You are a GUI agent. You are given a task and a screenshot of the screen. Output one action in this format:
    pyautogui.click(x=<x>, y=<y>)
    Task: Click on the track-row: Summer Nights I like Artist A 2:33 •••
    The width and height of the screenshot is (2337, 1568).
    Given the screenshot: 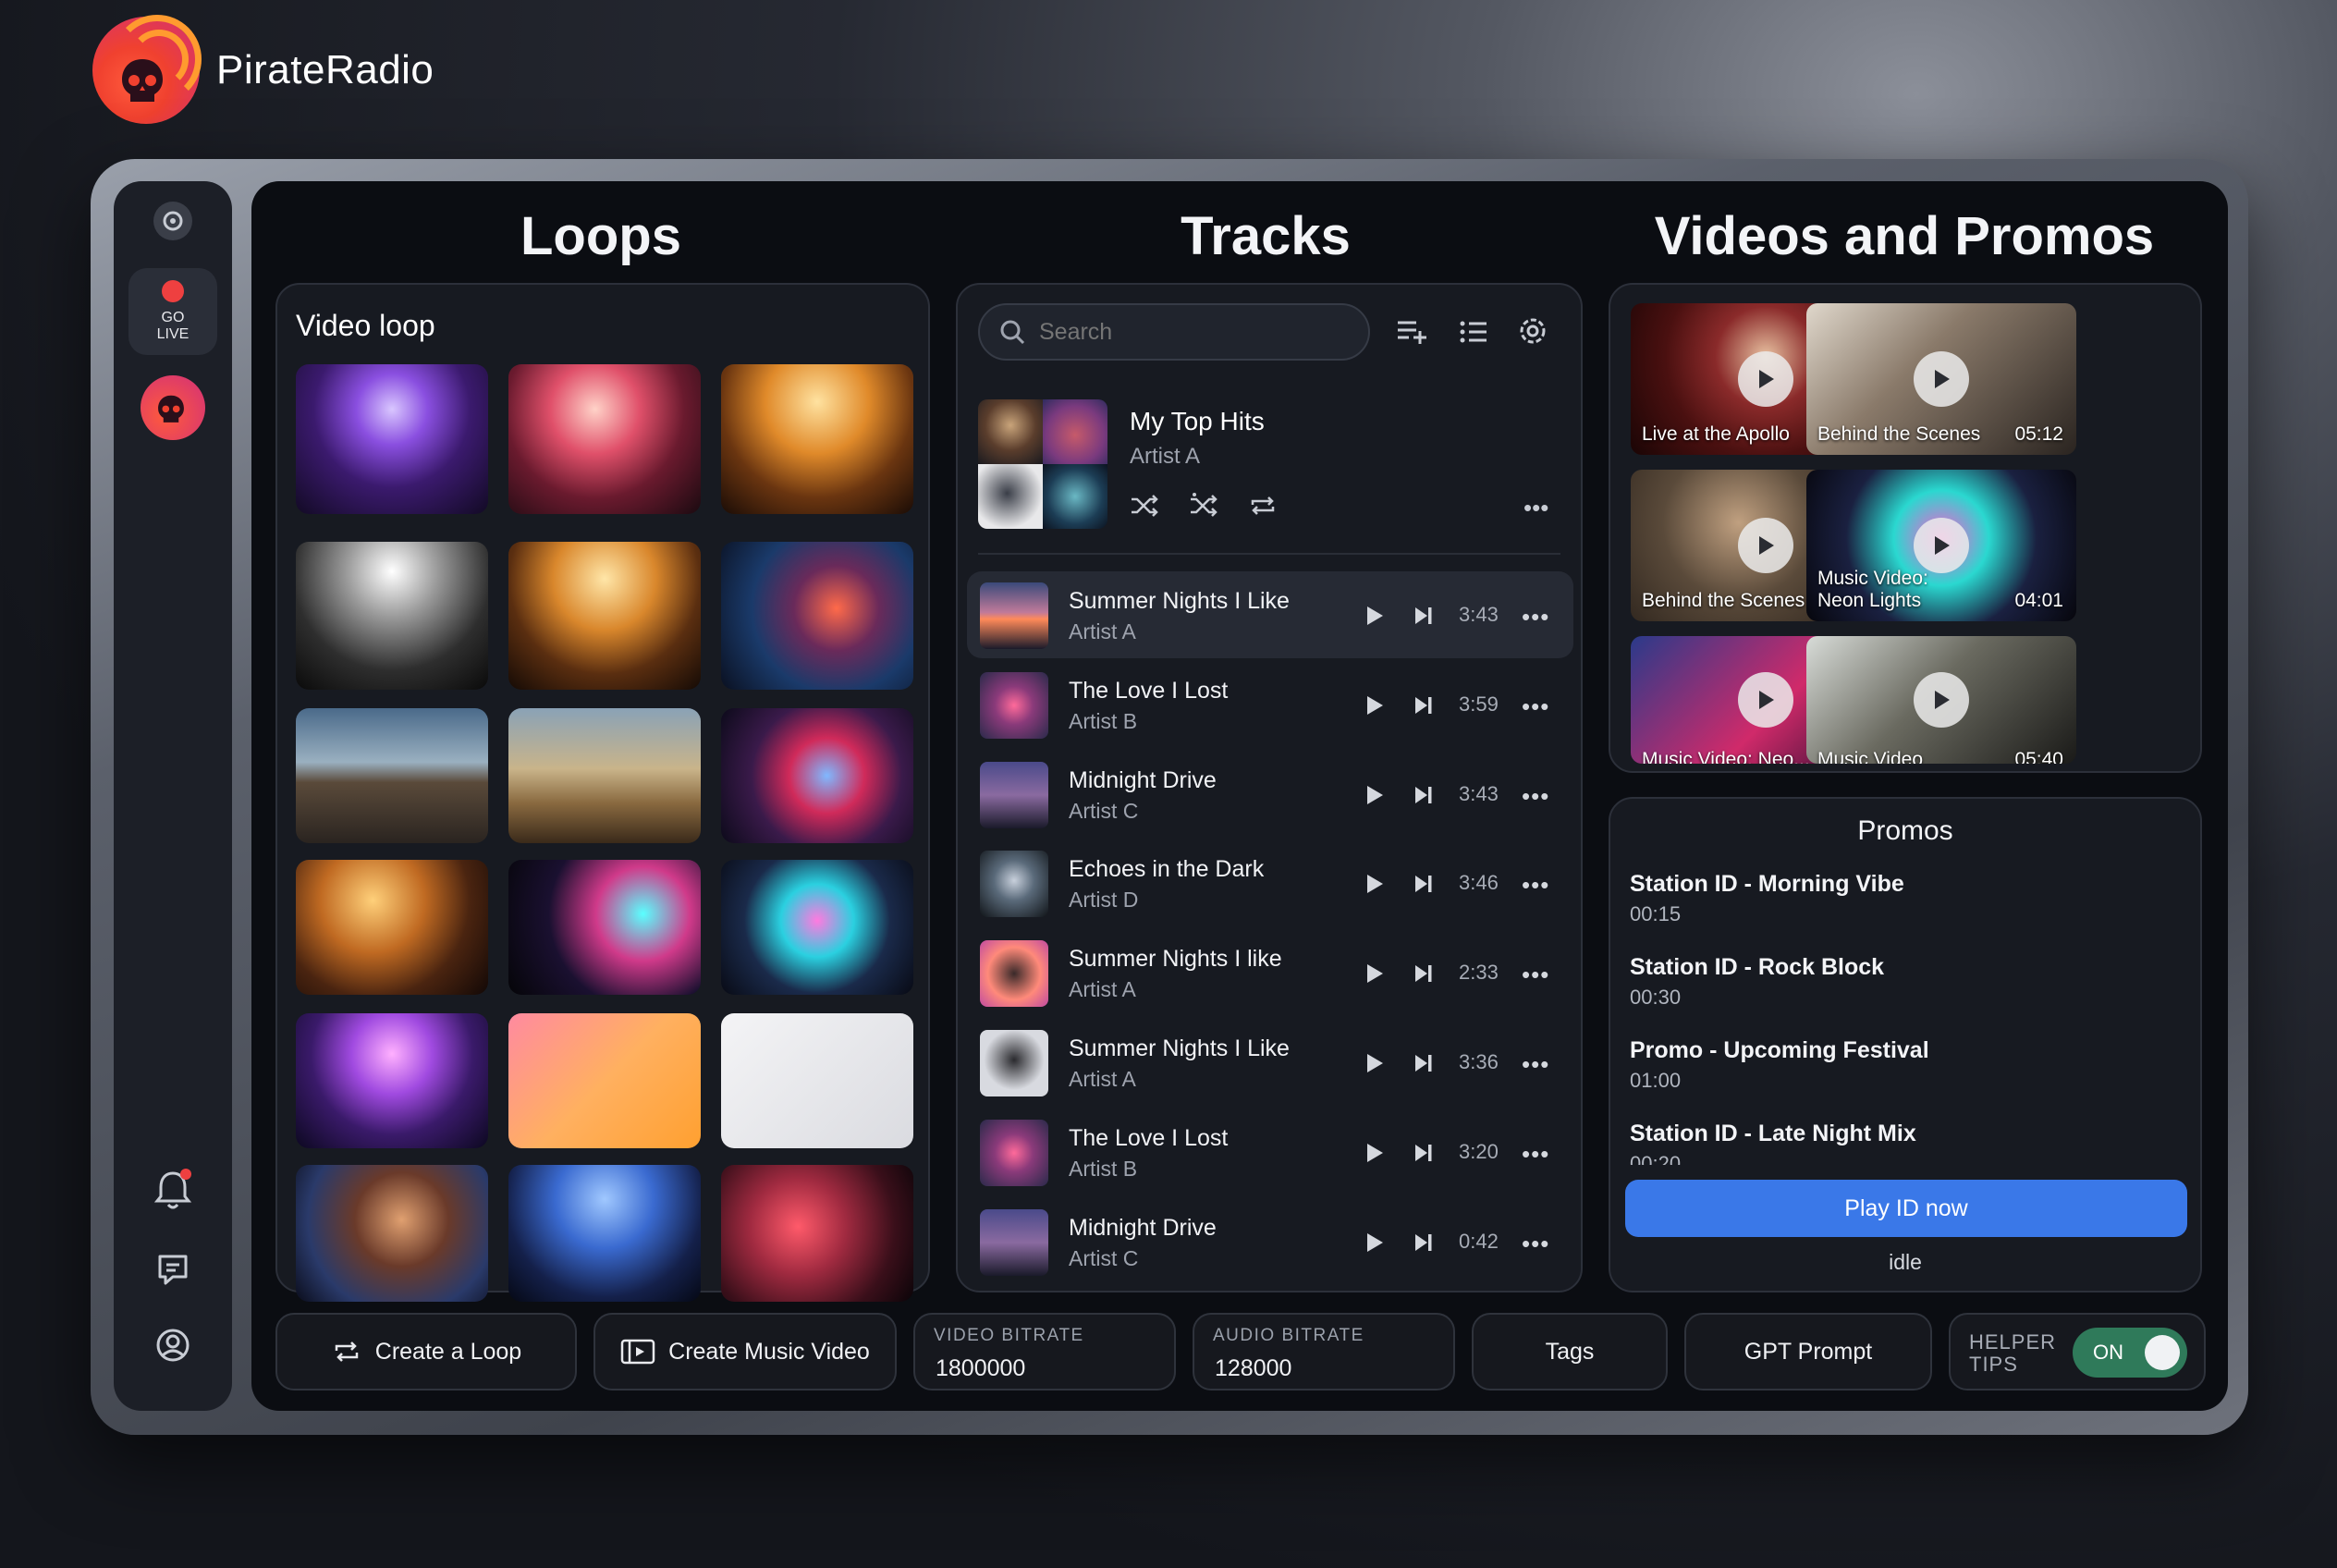 What is the action you would take?
    pyautogui.click(x=1270, y=973)
    